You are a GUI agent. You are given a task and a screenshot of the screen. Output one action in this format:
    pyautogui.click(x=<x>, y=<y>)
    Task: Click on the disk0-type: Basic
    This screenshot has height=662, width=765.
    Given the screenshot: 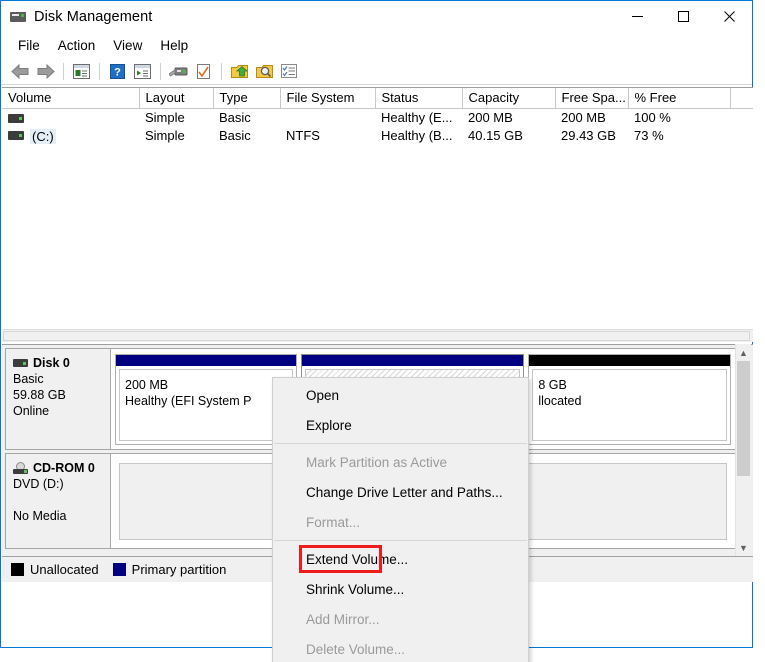 What is the action you would take?
    pyautogui.click(x=28, y=379)
    